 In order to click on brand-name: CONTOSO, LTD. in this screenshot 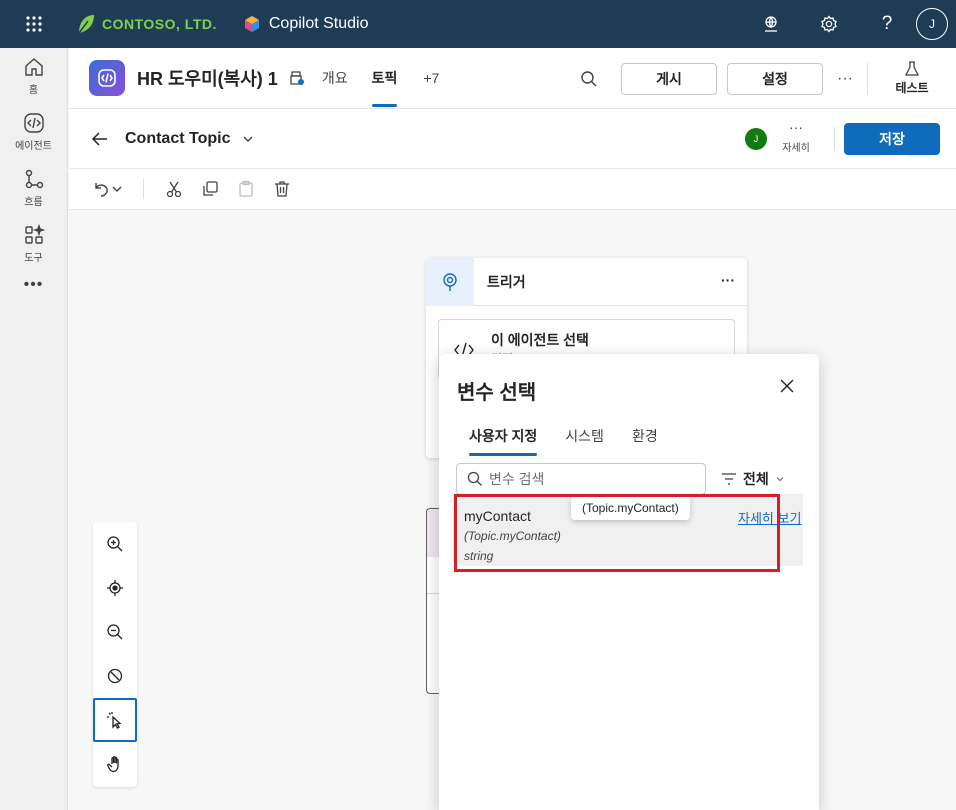, I will do `click(159, 24)`.